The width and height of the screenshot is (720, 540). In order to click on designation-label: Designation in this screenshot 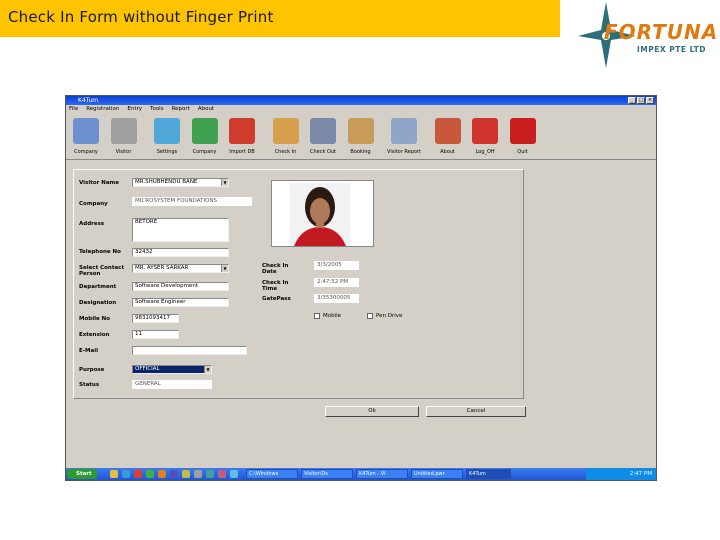, I will do `click(98, 303)`.